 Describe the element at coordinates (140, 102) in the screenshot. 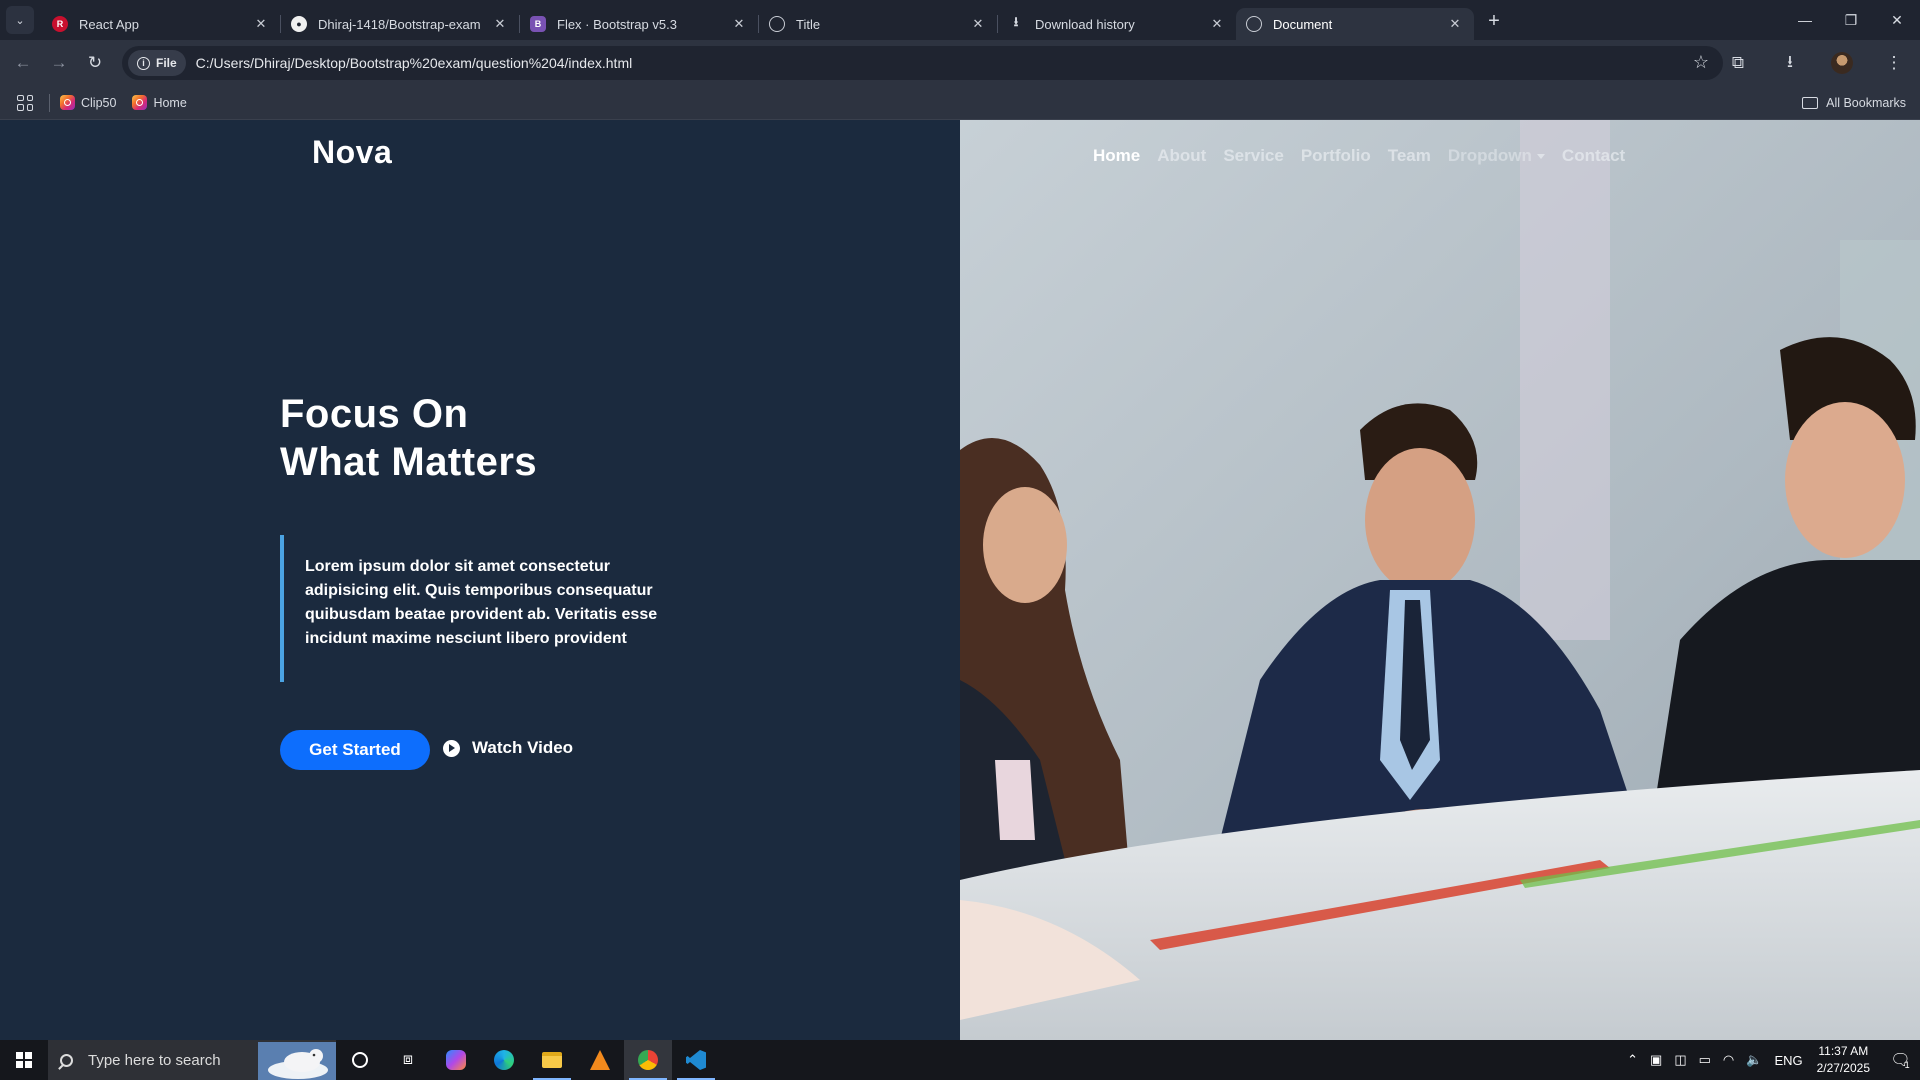

I see `instagram-icon` at that location.